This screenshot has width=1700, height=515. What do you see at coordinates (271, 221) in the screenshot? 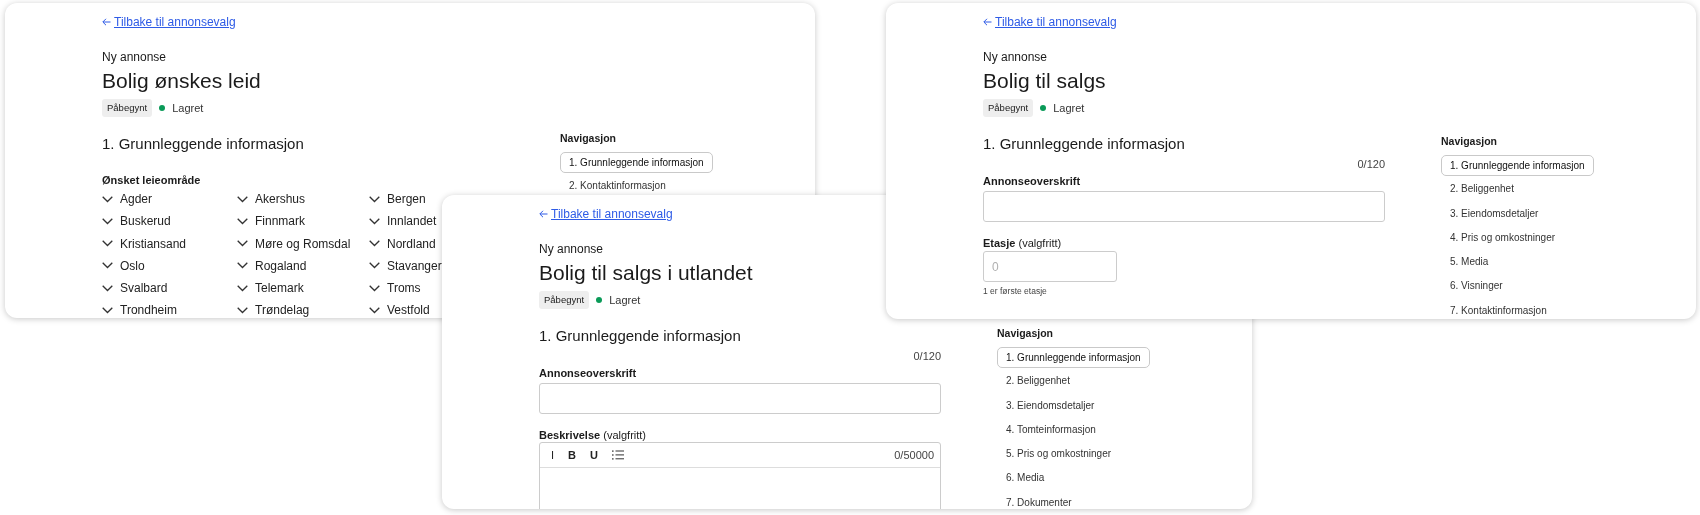
I see `region-item: Finnmark` at bounding box center [271, 221].